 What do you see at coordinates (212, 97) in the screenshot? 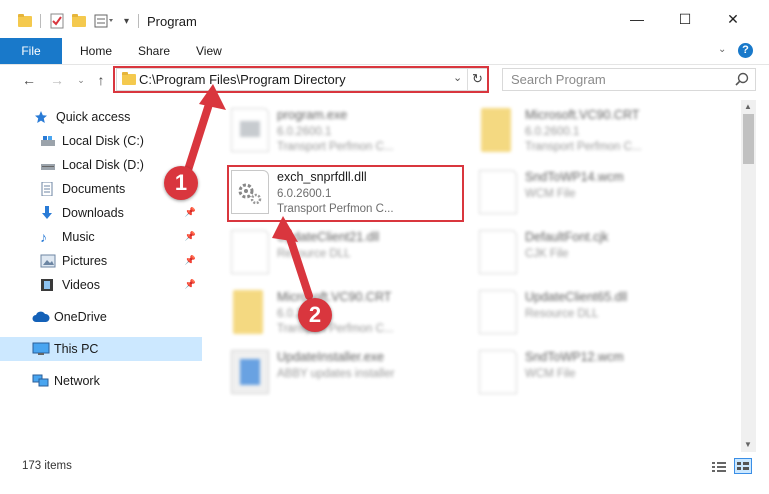
I see `arrow-1-head` at bounding box center [212, 97].